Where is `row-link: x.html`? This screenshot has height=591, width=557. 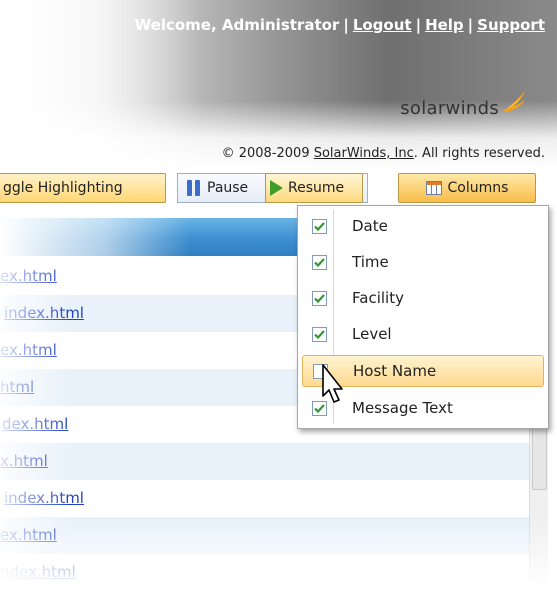
row-link: x.html is located at coordinates (24, 461).